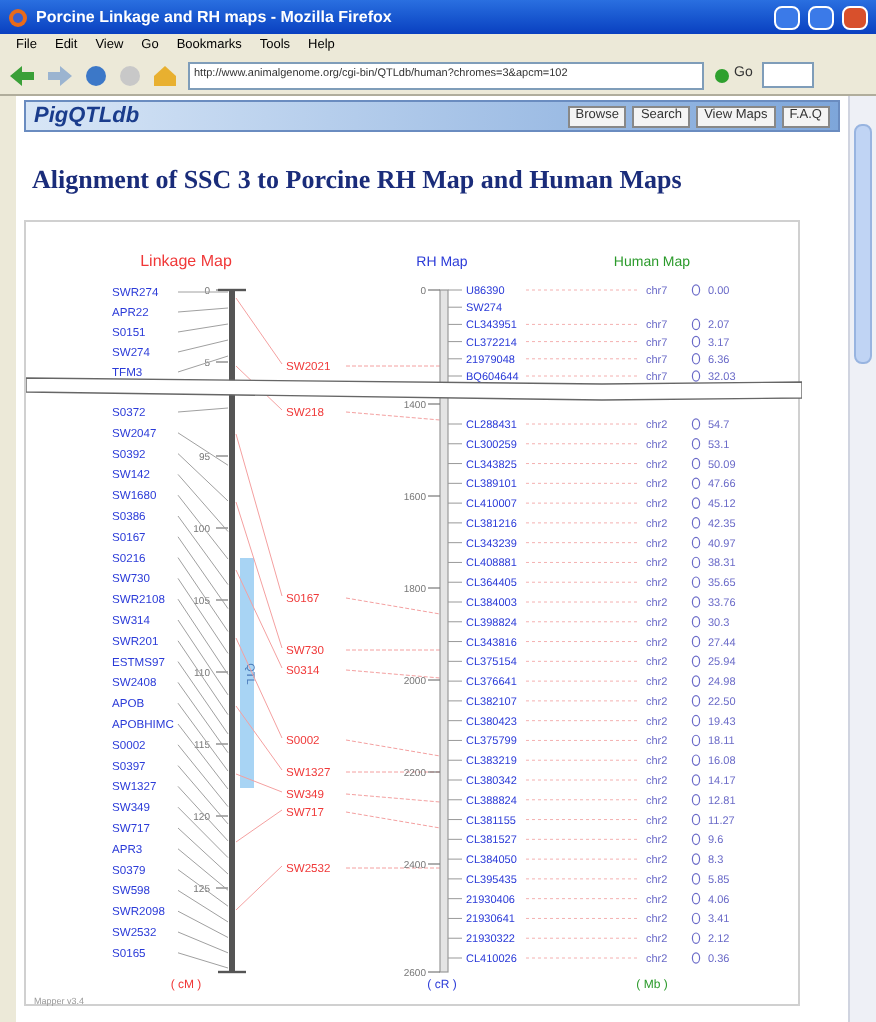  I want to click on minimize-button, so click(787, 17).